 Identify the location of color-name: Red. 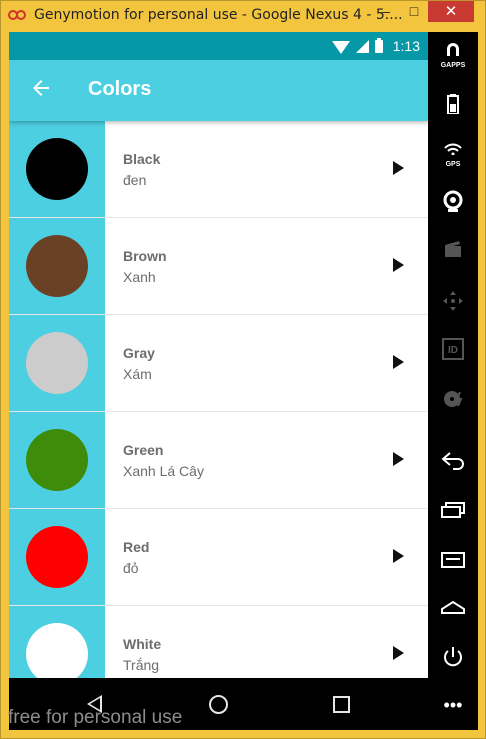
(136, 547).